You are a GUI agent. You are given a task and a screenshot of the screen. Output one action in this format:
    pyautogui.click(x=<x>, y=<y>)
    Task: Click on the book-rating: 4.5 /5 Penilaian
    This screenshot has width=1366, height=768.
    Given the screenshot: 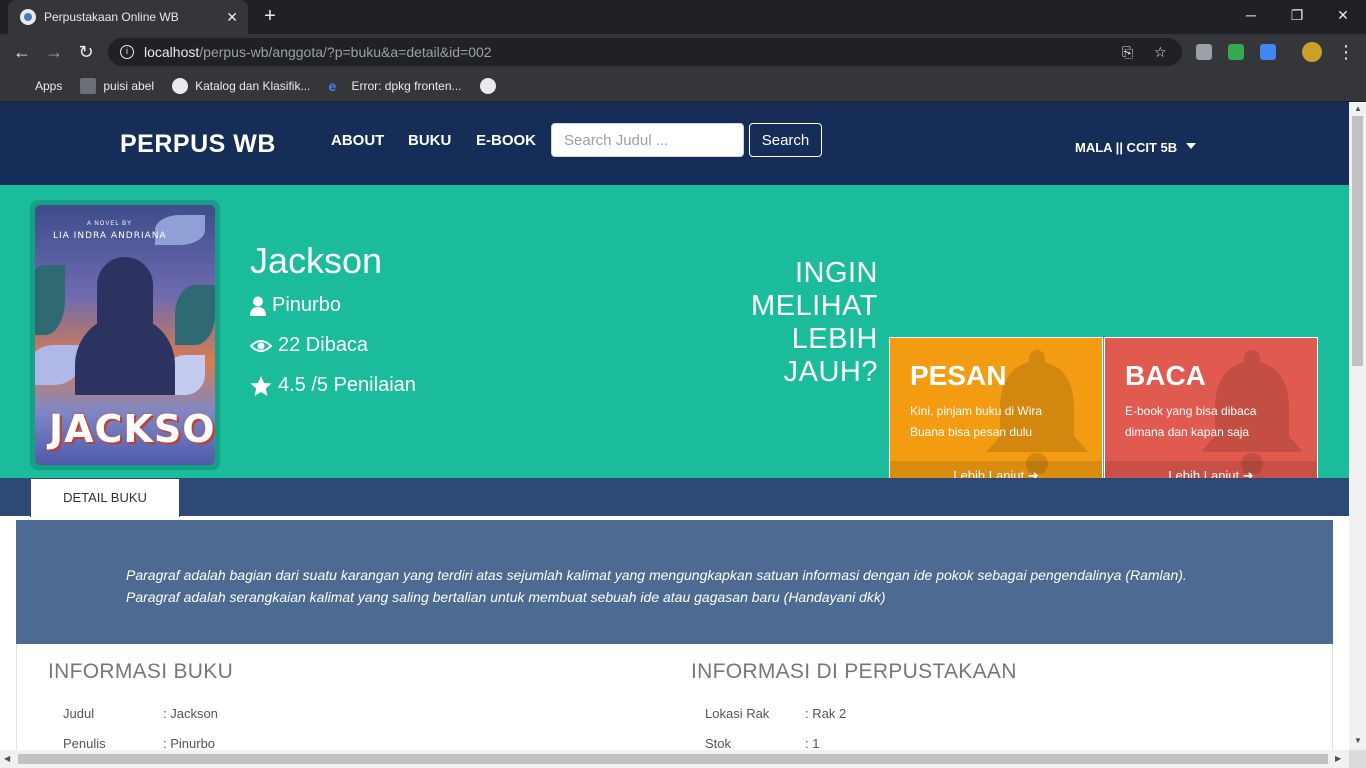 What is the action you would take?
    pyautogui.click(x=347, y=385)
    